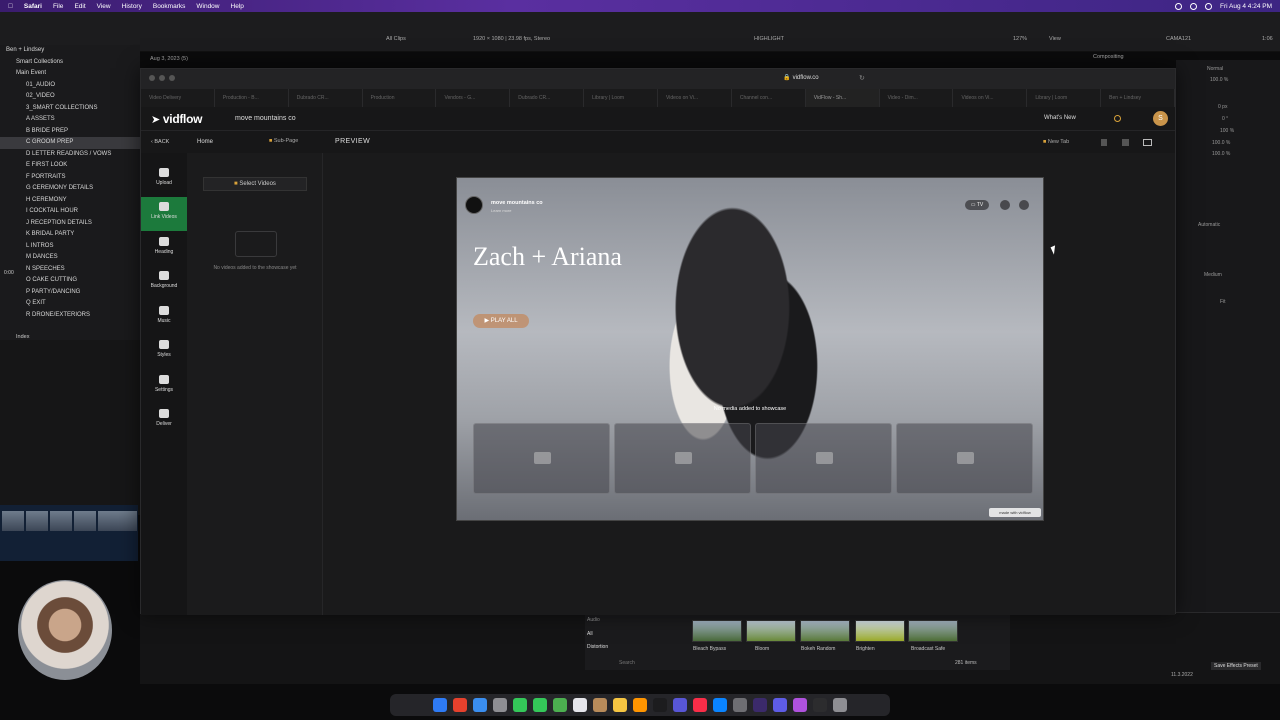 This screenshot has height=720, width=1280. Describe the element at coordinates (70, 74) in the screenshot. I see `main-event: Main Event` at that location.